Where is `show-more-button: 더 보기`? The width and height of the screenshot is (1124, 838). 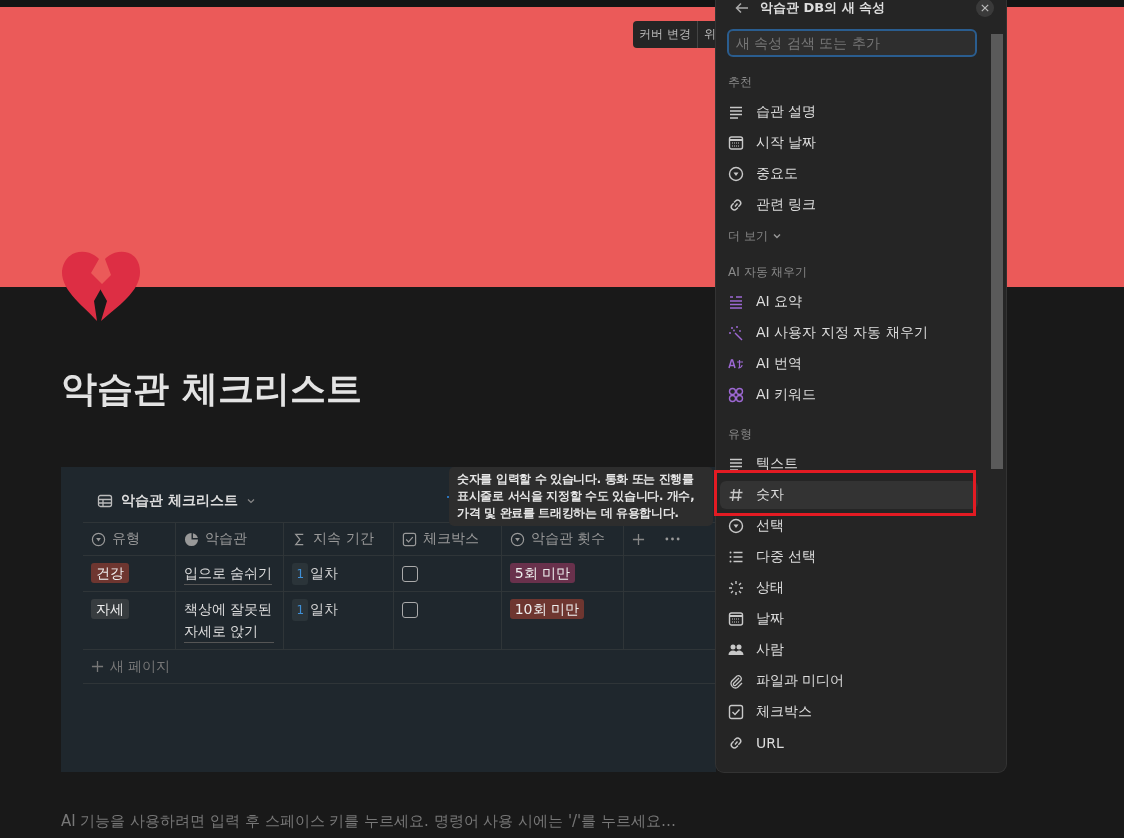
show-more-button: 더 보기 is located at coordinates (755, 236).